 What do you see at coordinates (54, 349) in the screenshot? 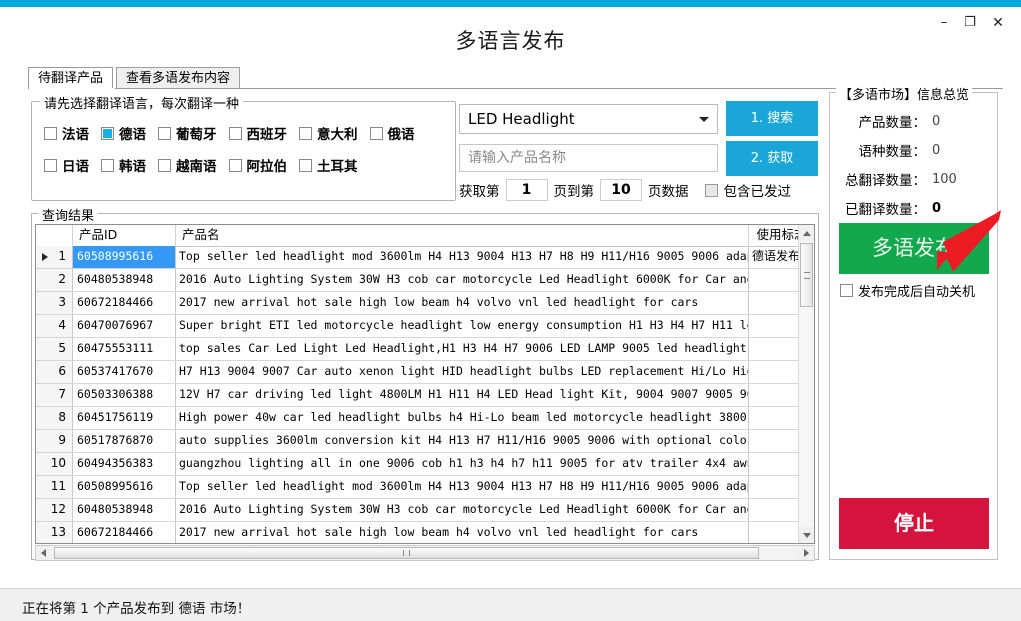
I see `table-row-number: 5` at bounding box center [54, 349].